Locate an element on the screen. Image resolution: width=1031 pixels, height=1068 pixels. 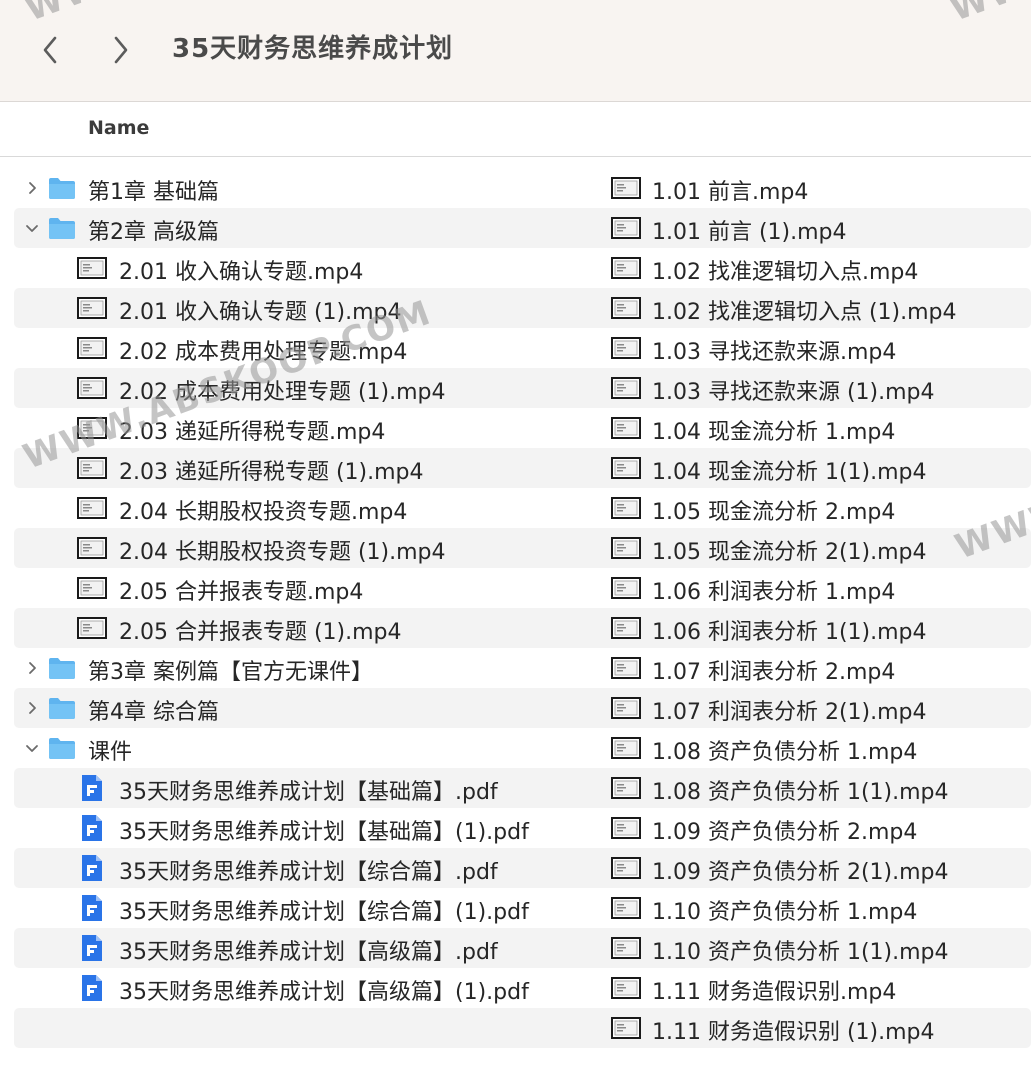
video-file-row: 1.02 找准逻辑切入点.mp4 is located at coordinates (815, 268).